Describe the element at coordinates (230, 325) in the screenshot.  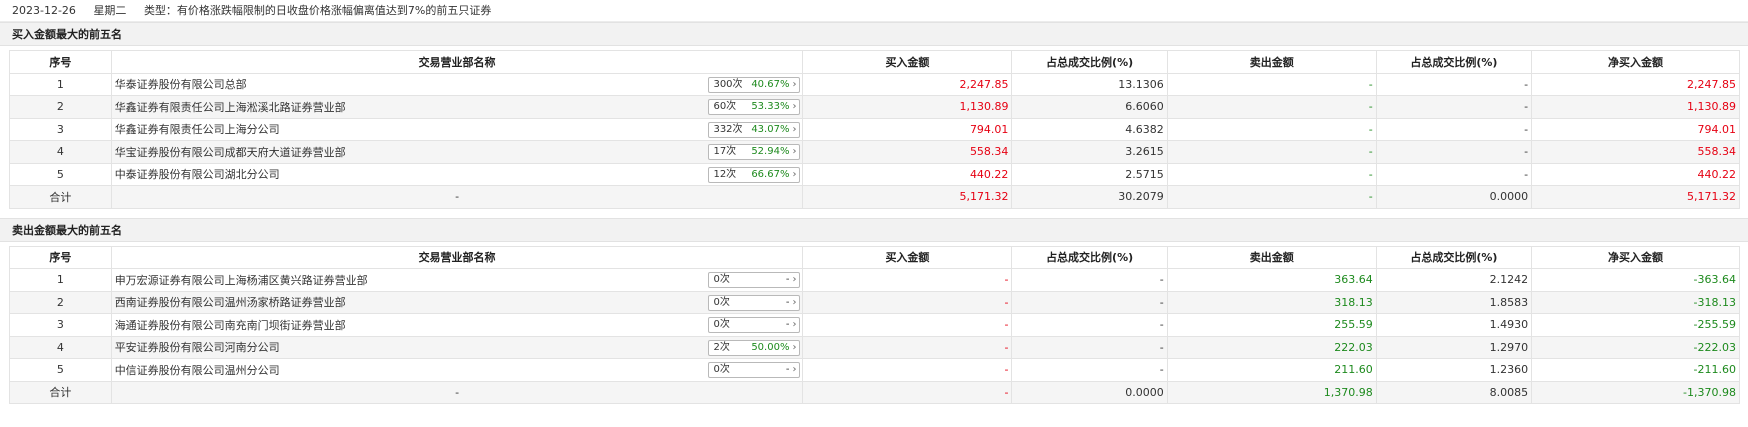
I see `broker-name: 海通证券股份有限公司南充南门坝街证券营业部` at that location.